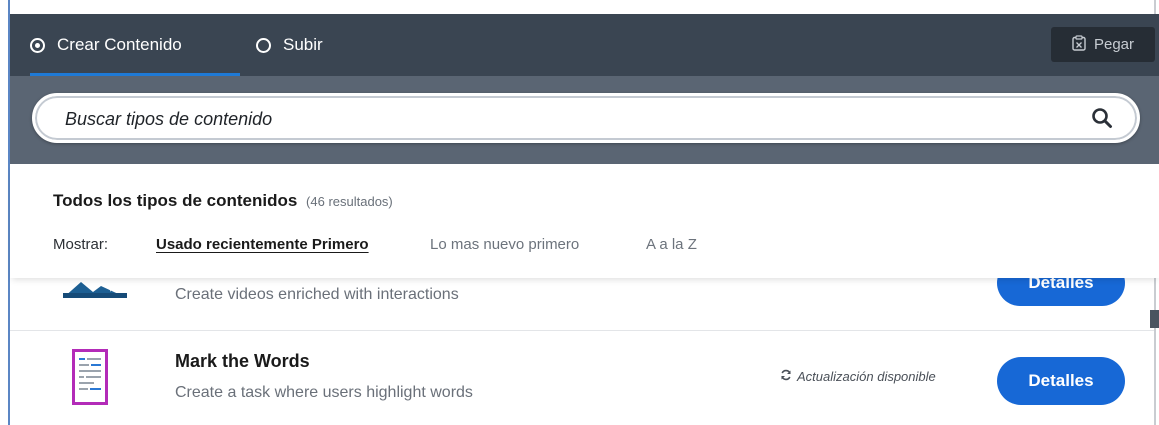 This screenshot has width=1159, height=425. I want to click on tab-label: Crear Contenido, so click(119, 44).